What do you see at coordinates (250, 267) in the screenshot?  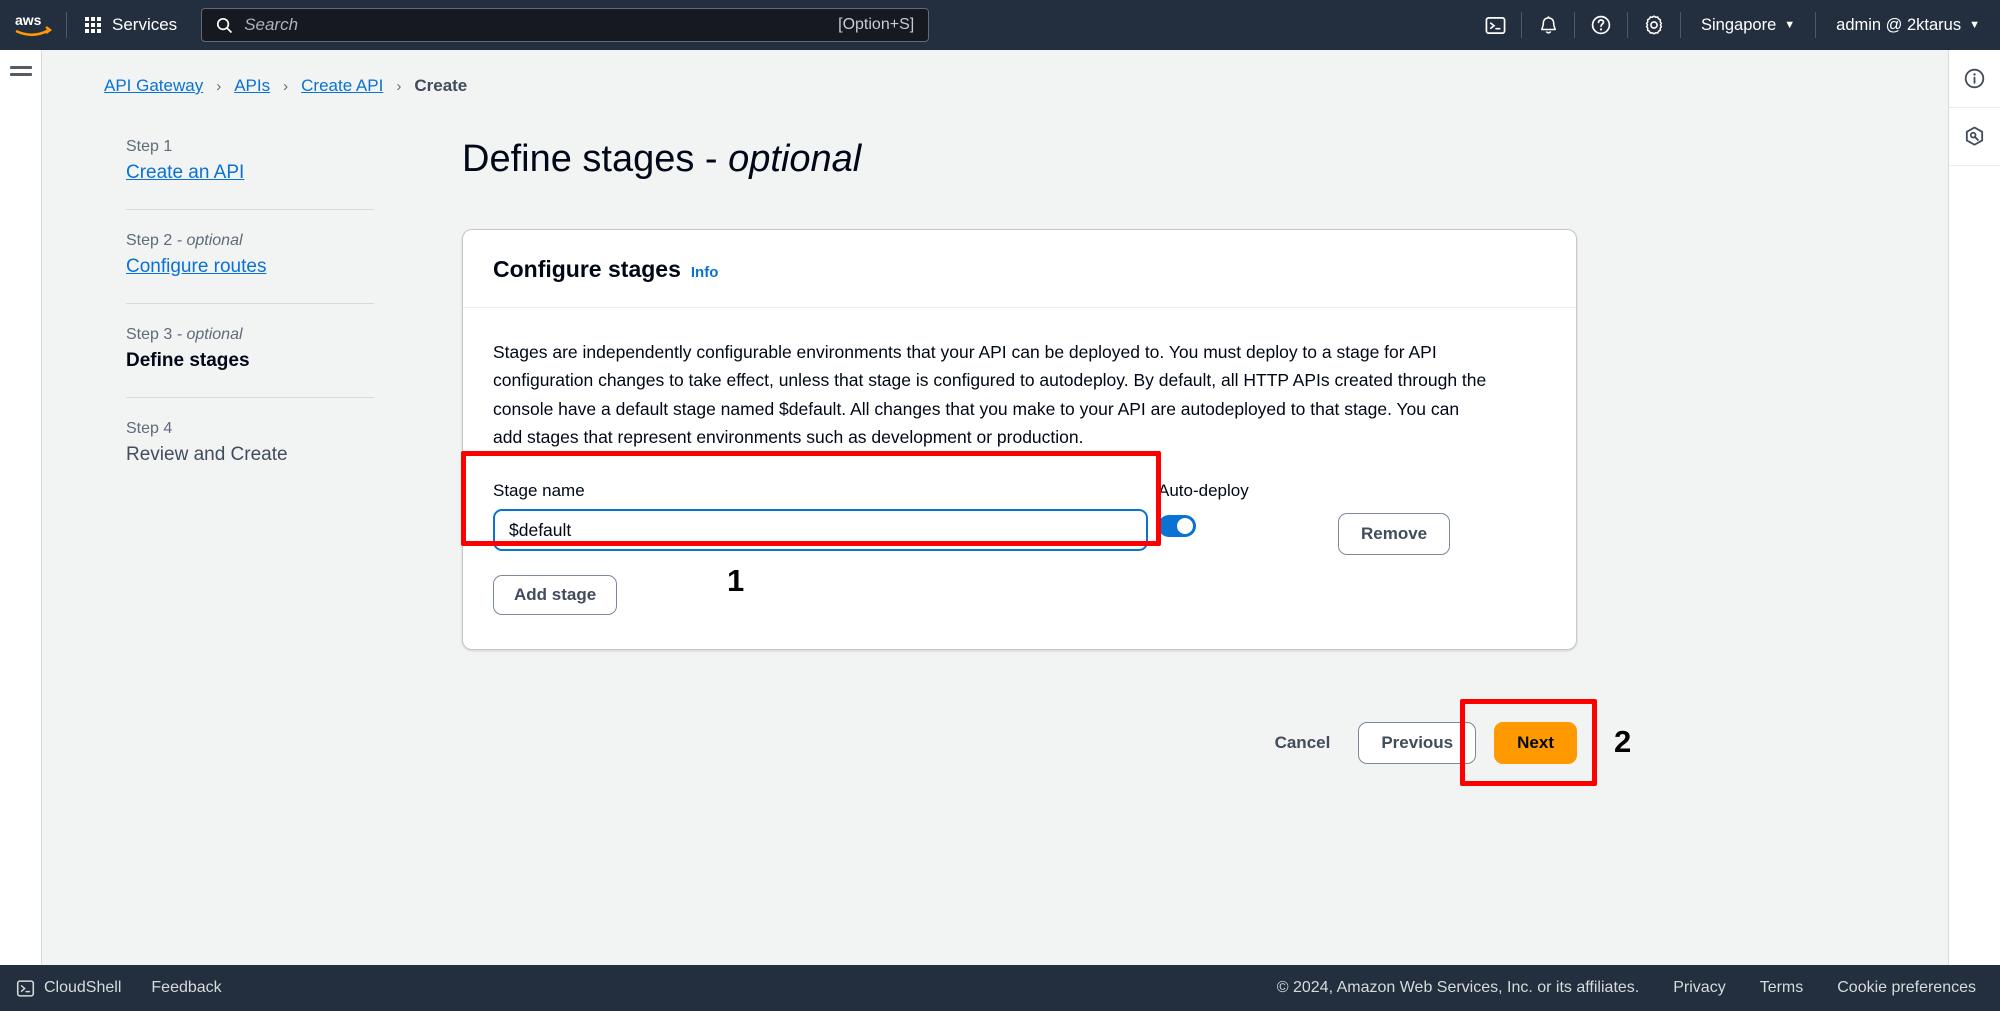 I see `wizard-step-2-title: Configure routes` at bounding box center [250, 267].